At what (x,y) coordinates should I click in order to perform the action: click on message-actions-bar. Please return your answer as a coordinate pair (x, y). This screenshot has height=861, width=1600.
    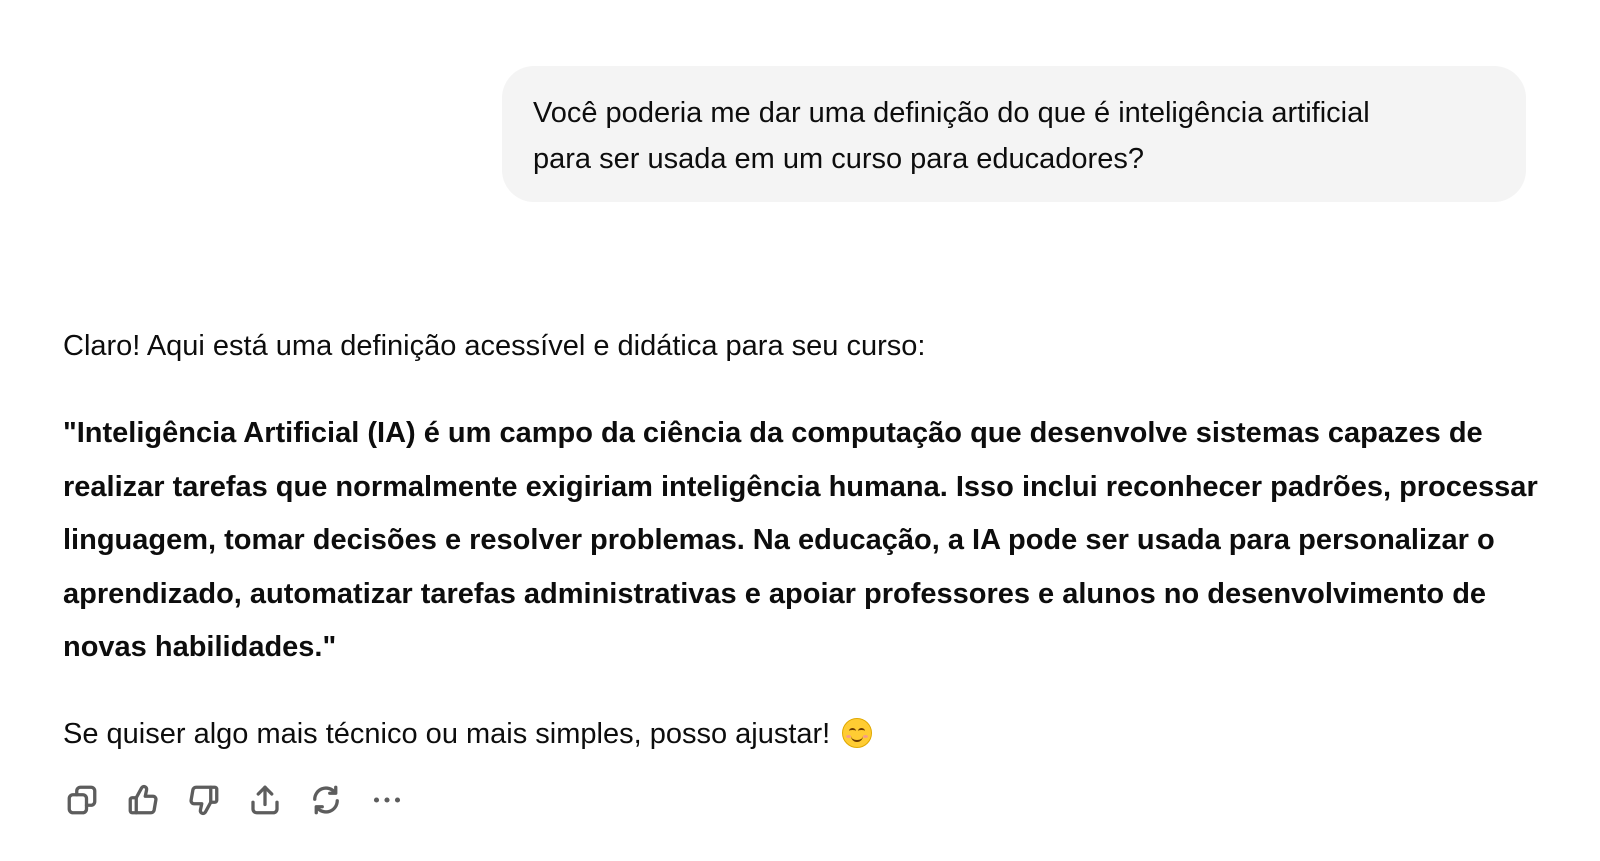
    Looking at the image, I should click on (245, 800).